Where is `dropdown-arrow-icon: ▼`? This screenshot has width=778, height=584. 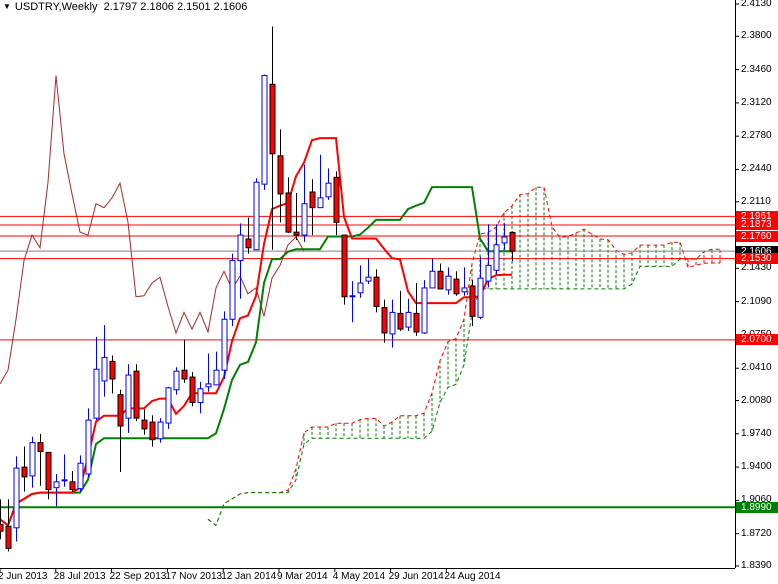 dropdown-arrow-icon: ▼ is located at coordinates (7, 6).